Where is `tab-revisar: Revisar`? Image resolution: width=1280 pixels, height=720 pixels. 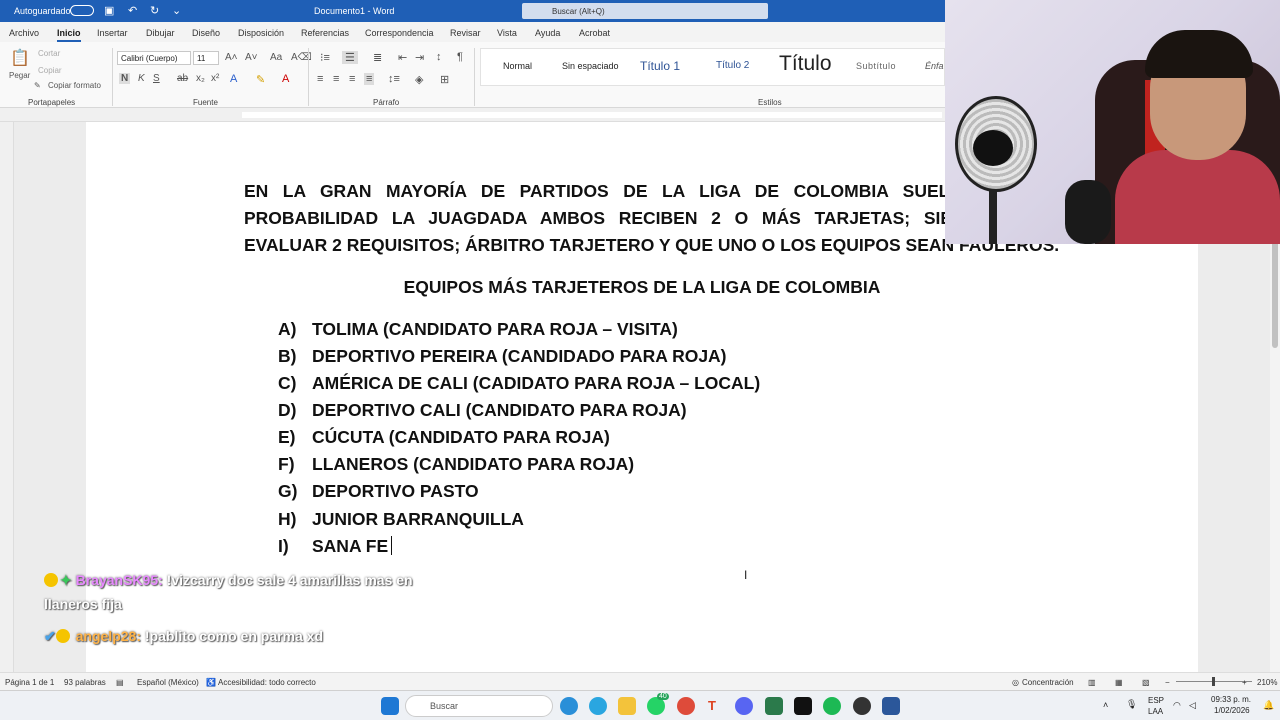
tab-revisar: Revisar is located at coordinates (465, 33).